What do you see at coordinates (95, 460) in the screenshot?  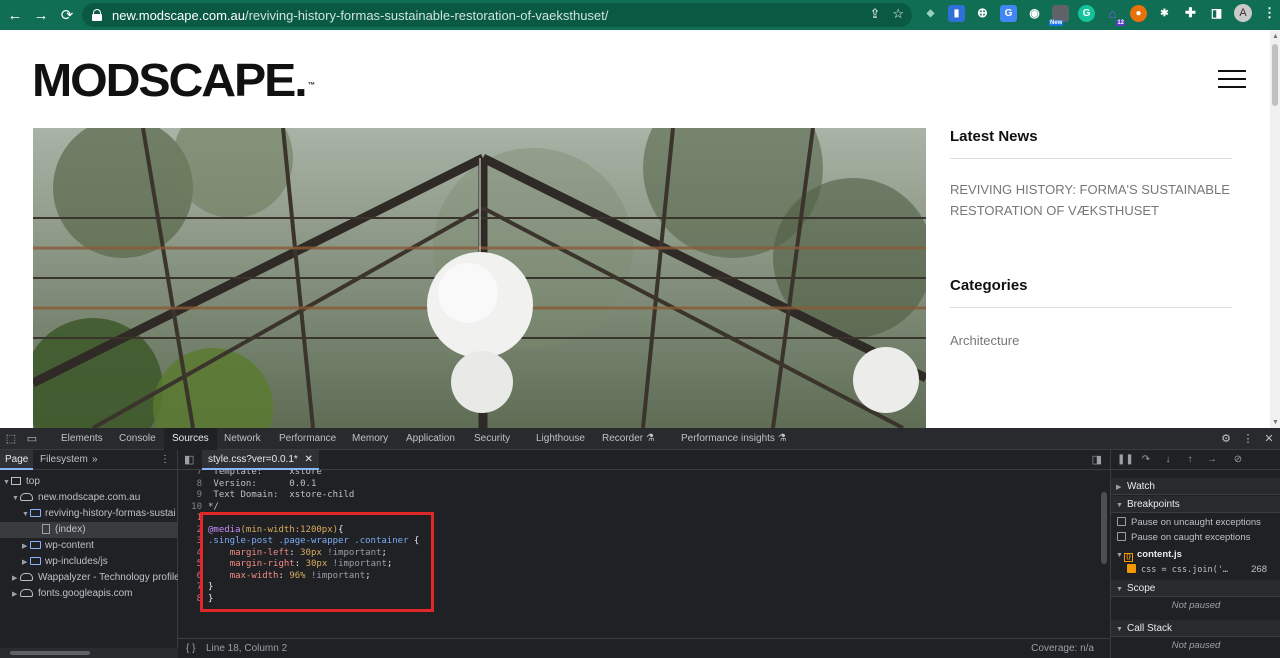 I see `more-tabs-icon: »` at bounding box center [95, 460].